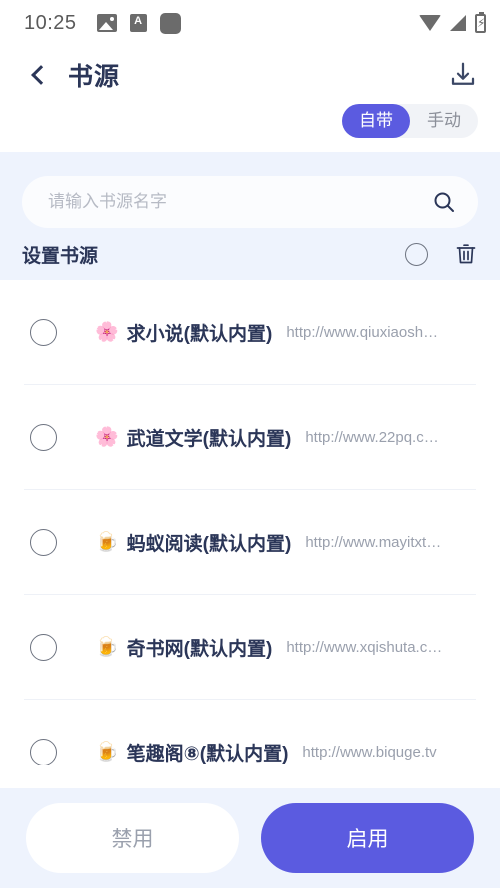  What do you see at coordinates (199, 649) in the screenshot?
I see `source-name: 奇书网(默认内置)` at bounding box center [199, 649].